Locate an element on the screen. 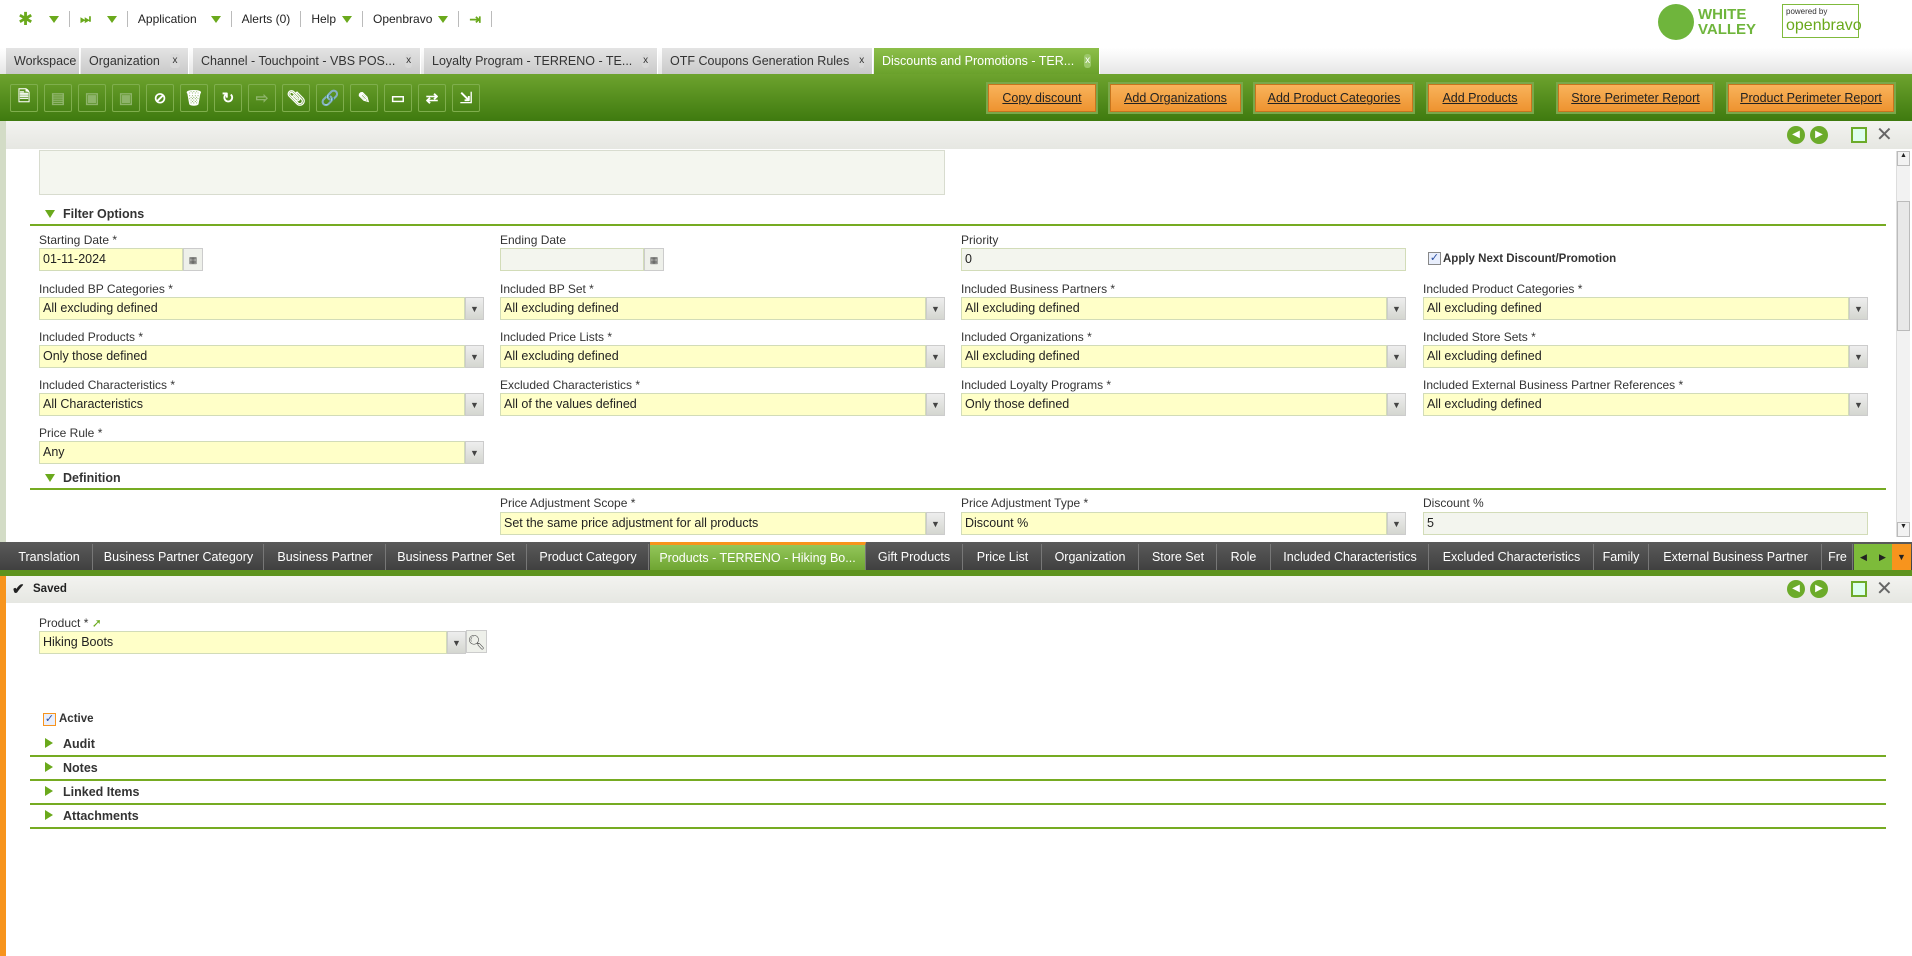  logout-icon: ⇥ is located at coordinates (475, 19).